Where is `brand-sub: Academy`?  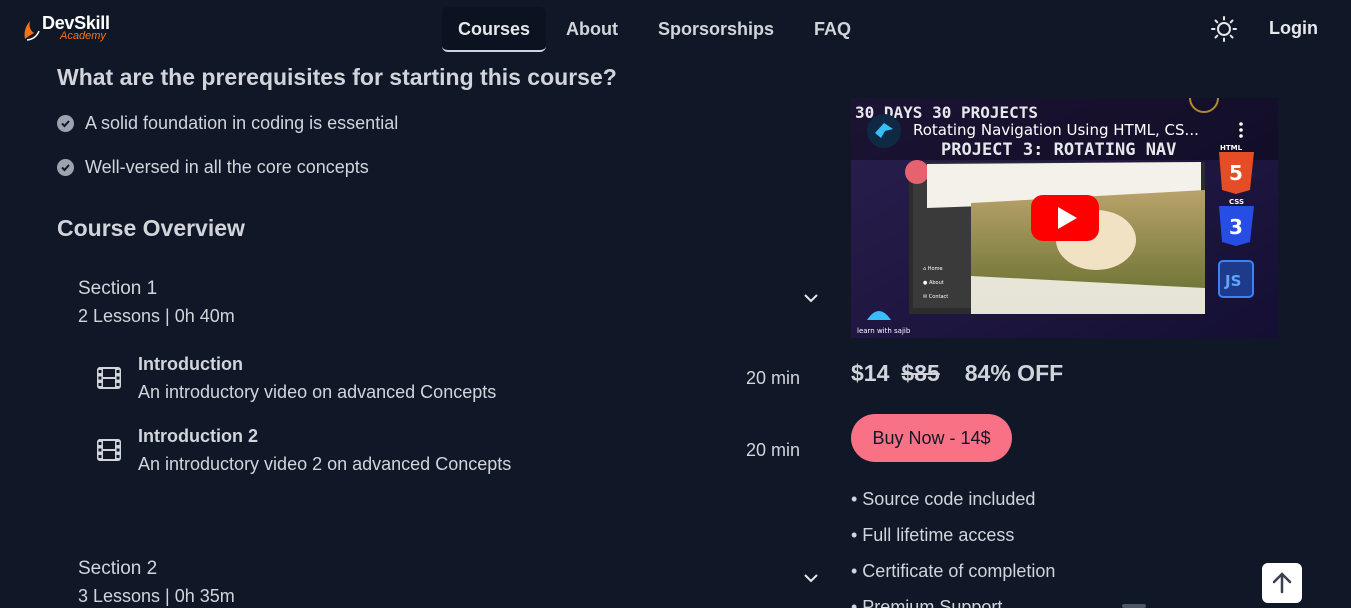
brand-sub: Academy is located at coordinates (83, 36).